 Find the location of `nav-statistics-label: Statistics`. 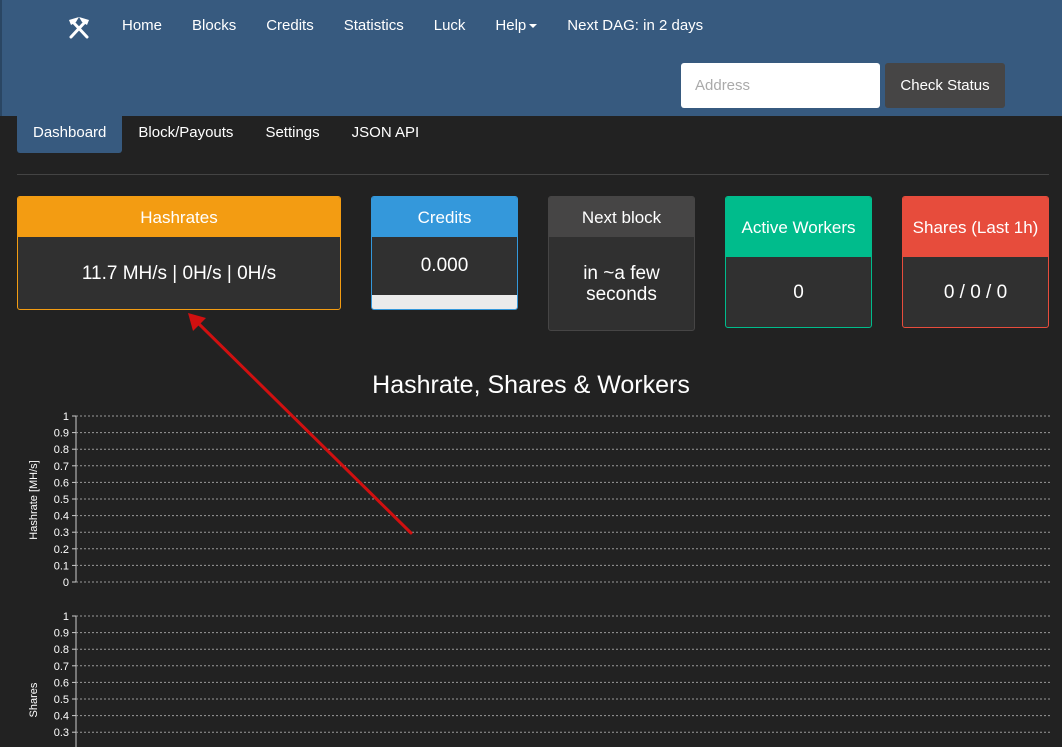

nav-statistics-label: Statistics is located at coordinates (373, 25).